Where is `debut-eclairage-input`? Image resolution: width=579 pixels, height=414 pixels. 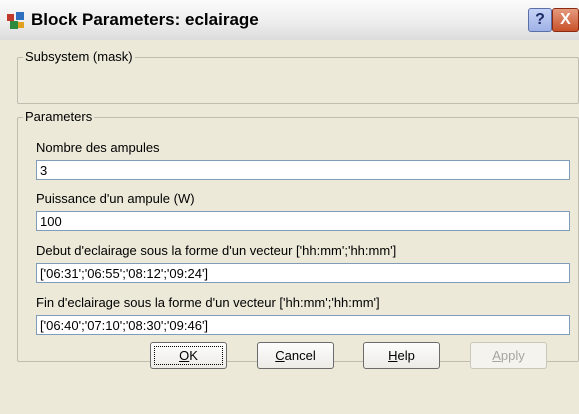
debut-eclairage-input is located at coordinates (303, 273).